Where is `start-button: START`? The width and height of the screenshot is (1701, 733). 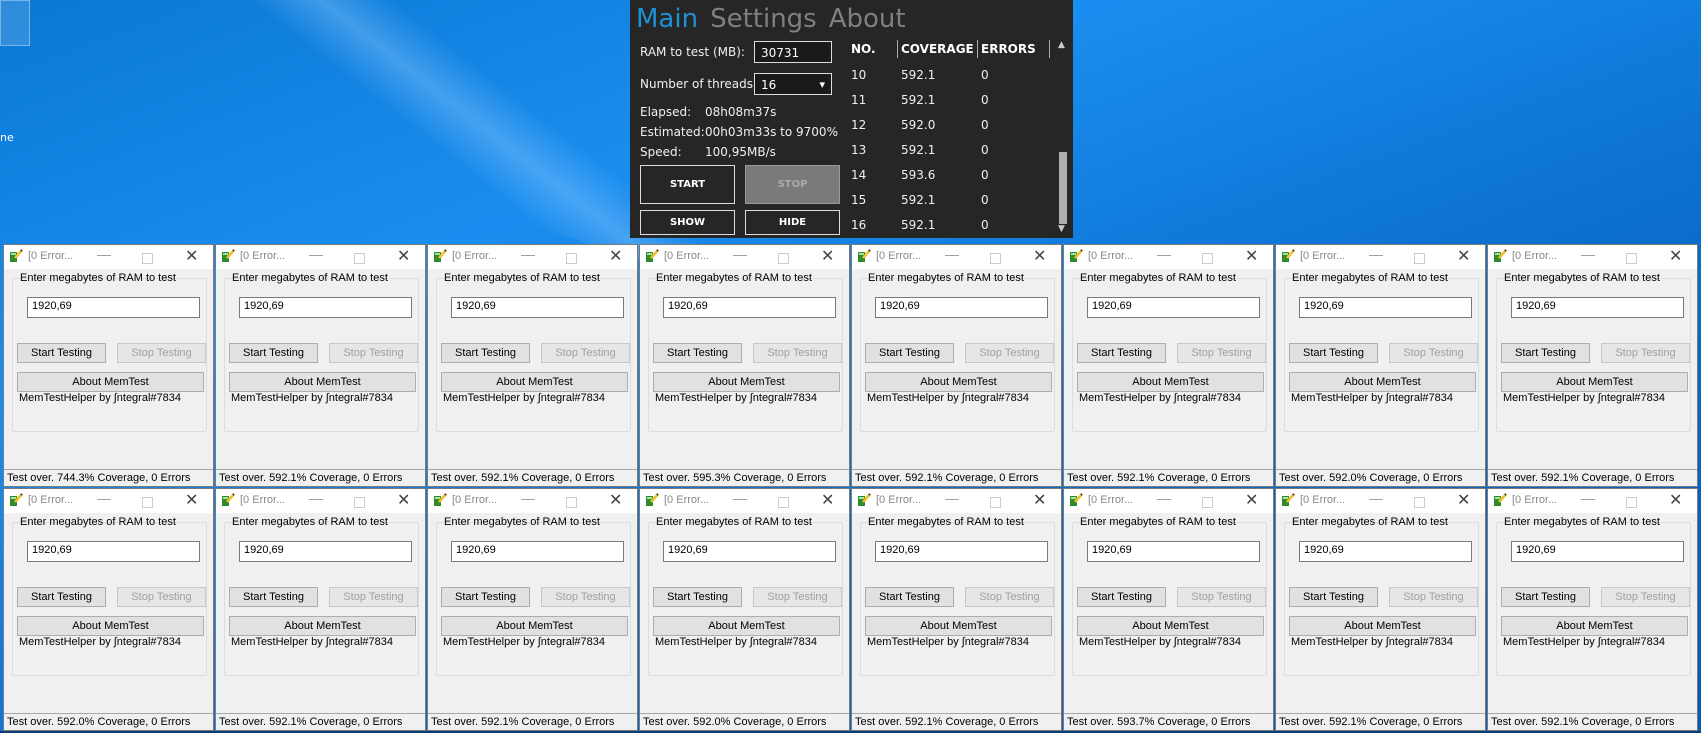 start-button: START is located at coordinates (687, 184).